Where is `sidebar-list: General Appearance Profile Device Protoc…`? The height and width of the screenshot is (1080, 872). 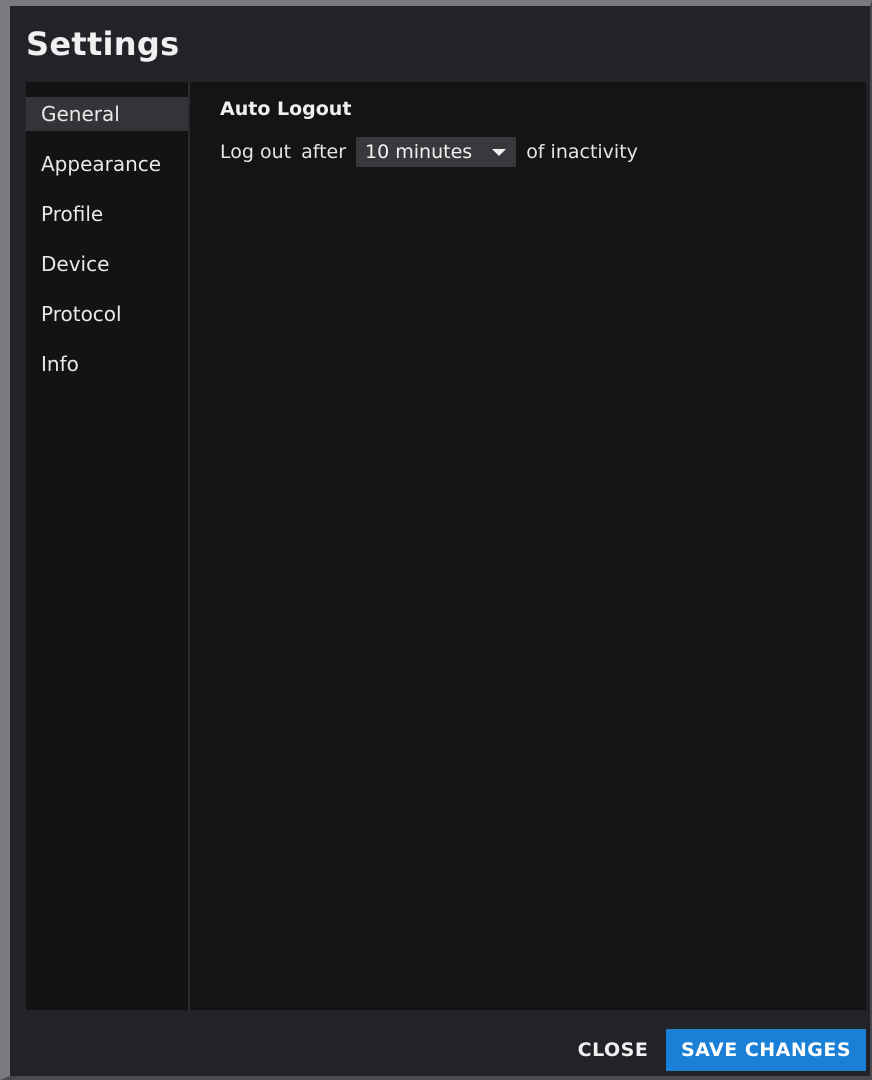 sidebar-list: General Appearance Profile Device Protoc… is located at coordinates (107, 247).